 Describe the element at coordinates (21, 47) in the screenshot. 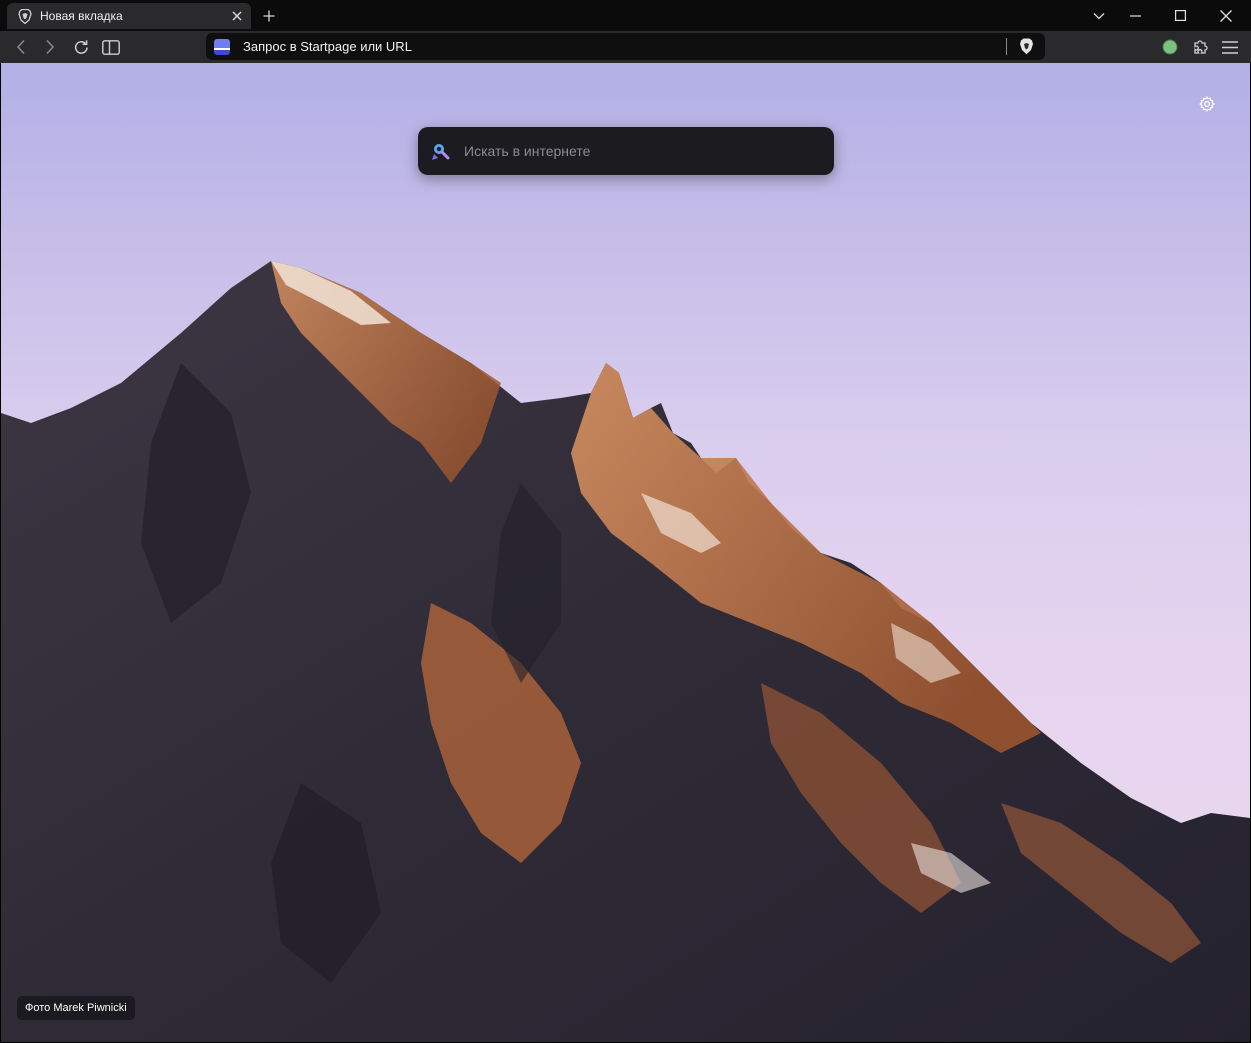

I see `back-button` at that location.